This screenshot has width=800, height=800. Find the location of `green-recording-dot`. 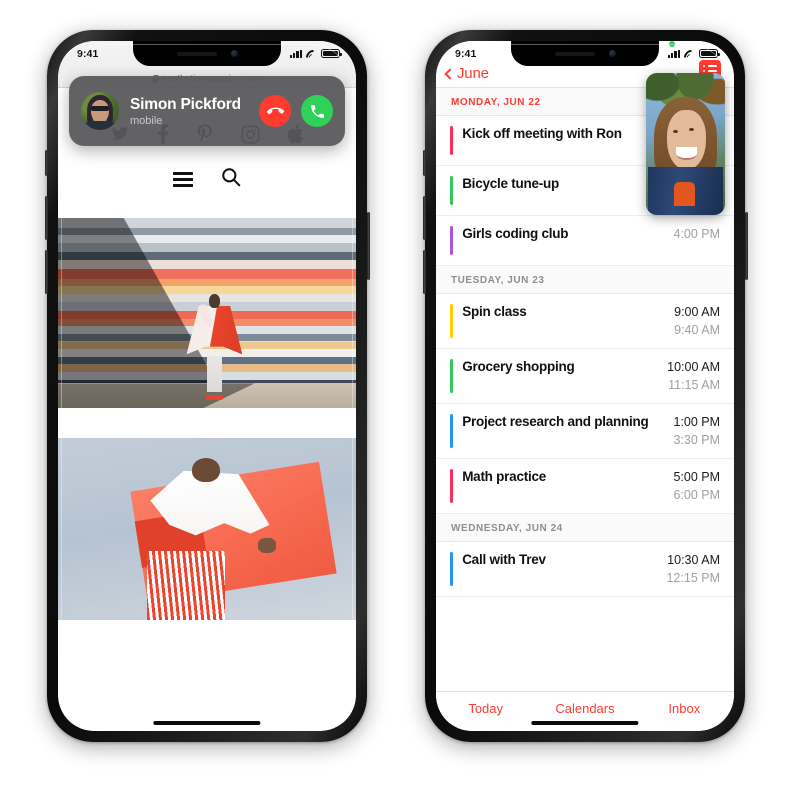

green-recording-dot is located at coordinates (672, 44).